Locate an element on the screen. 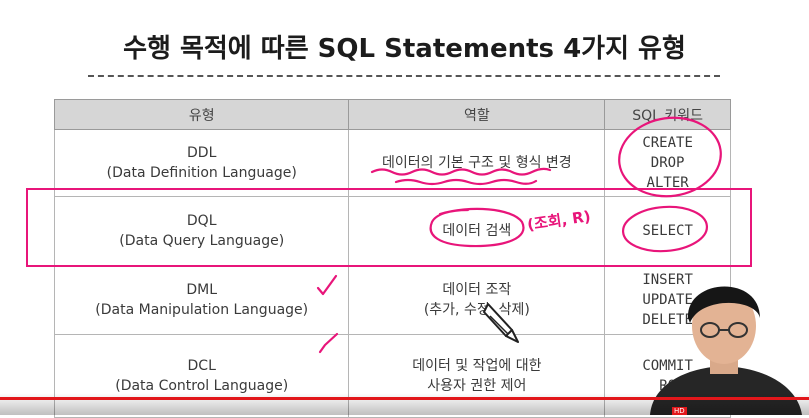 This screenshot has width=809, height=418. type-full: (Data Definition Language) is located at coordinates (201, 173).